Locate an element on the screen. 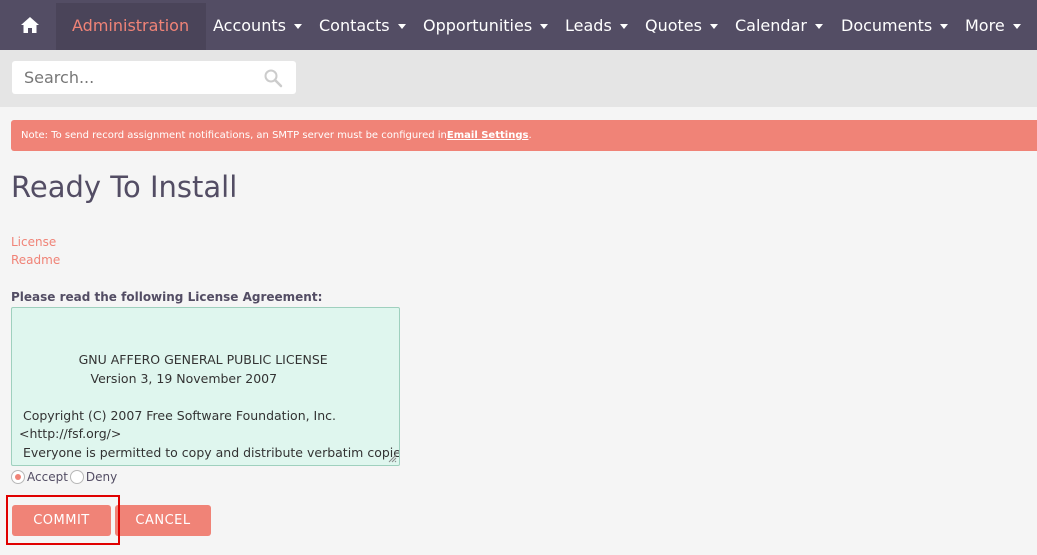 This screenshot has height=555, width=1037. email-settings-link: Email Settings is located at coordinates (488, 135).